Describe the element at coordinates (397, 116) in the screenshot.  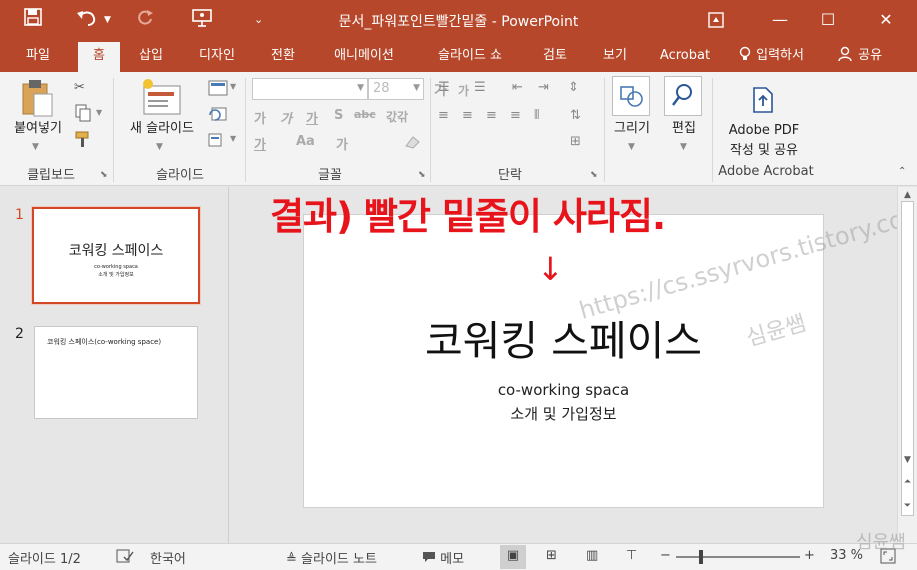
I see `character-spacing-icon: 갃갂` at that location.